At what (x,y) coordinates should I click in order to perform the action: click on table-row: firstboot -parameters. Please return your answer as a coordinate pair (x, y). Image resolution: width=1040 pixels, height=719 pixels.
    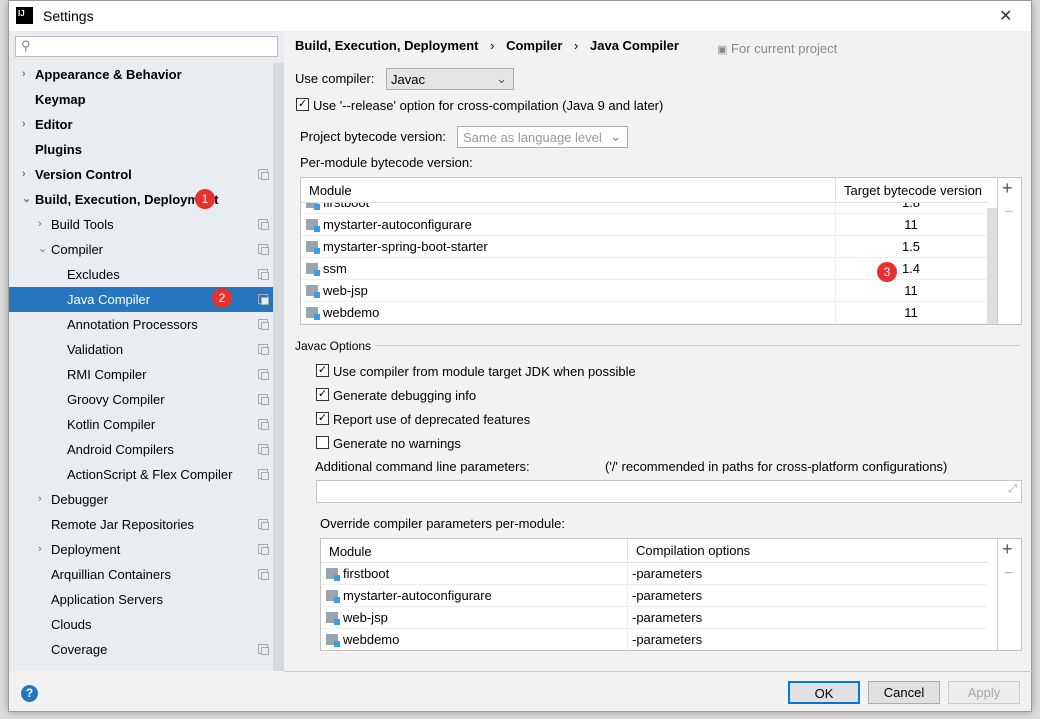
    Looking at the image, I should click on (654, 574).